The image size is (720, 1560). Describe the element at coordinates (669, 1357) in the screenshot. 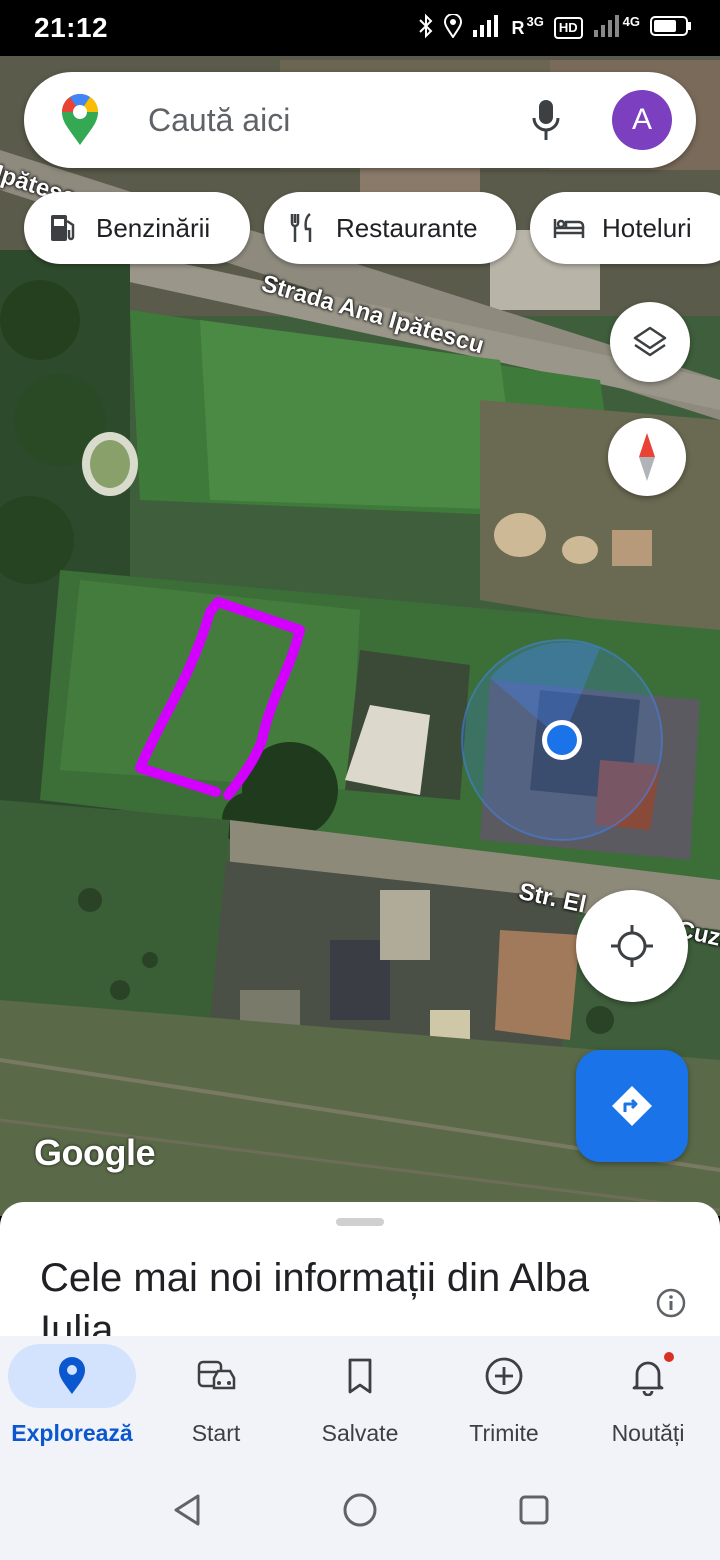

I see `notification-dot` at that location.